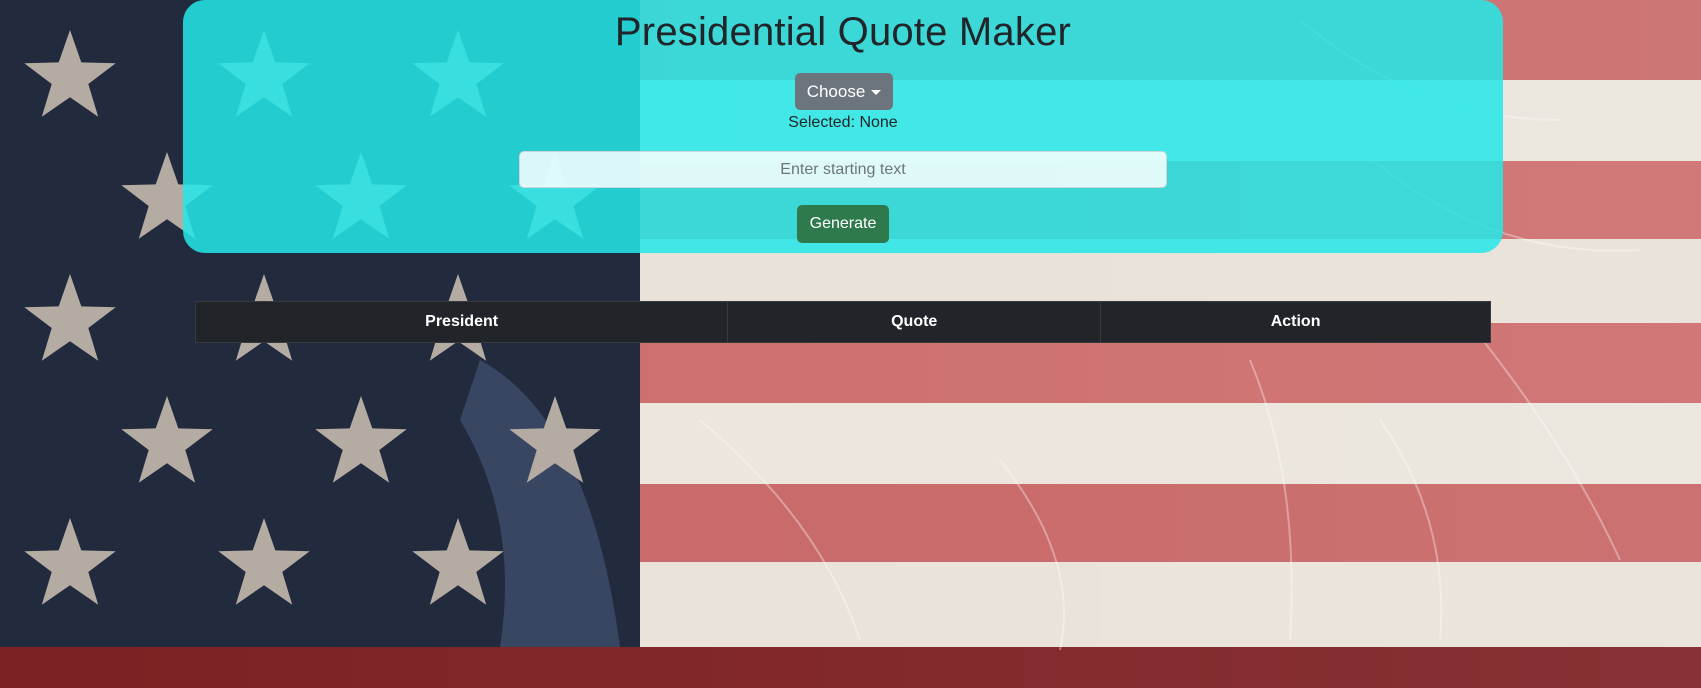 The width and height of the screenshot is (1701, 688). What do you see at coordinates (836, 91) in the screenshot?
I see `choose-label: Choose` at bounding box center [836, 91].